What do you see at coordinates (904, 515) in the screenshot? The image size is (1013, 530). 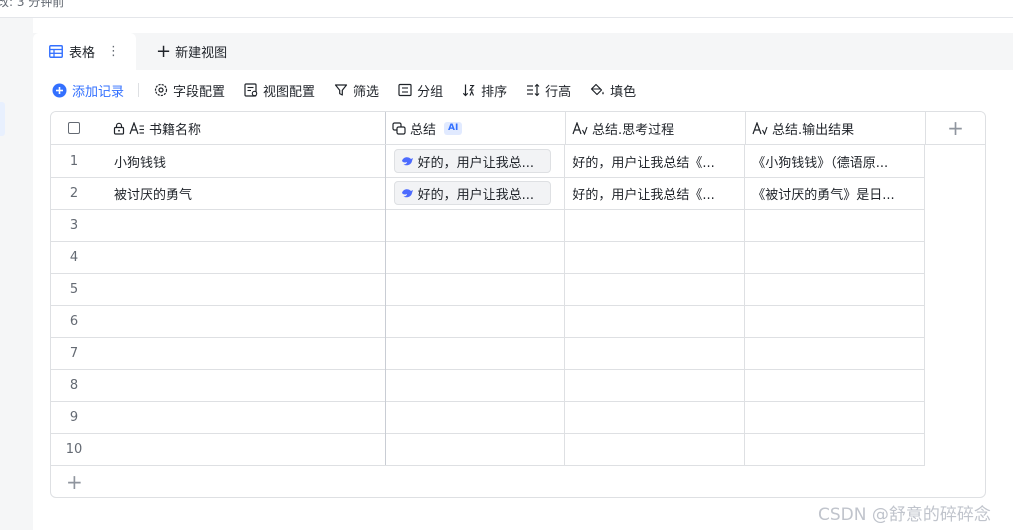 I see `watermark: CSDN @舒意的碎碎念` at bounding box center [904, 515].